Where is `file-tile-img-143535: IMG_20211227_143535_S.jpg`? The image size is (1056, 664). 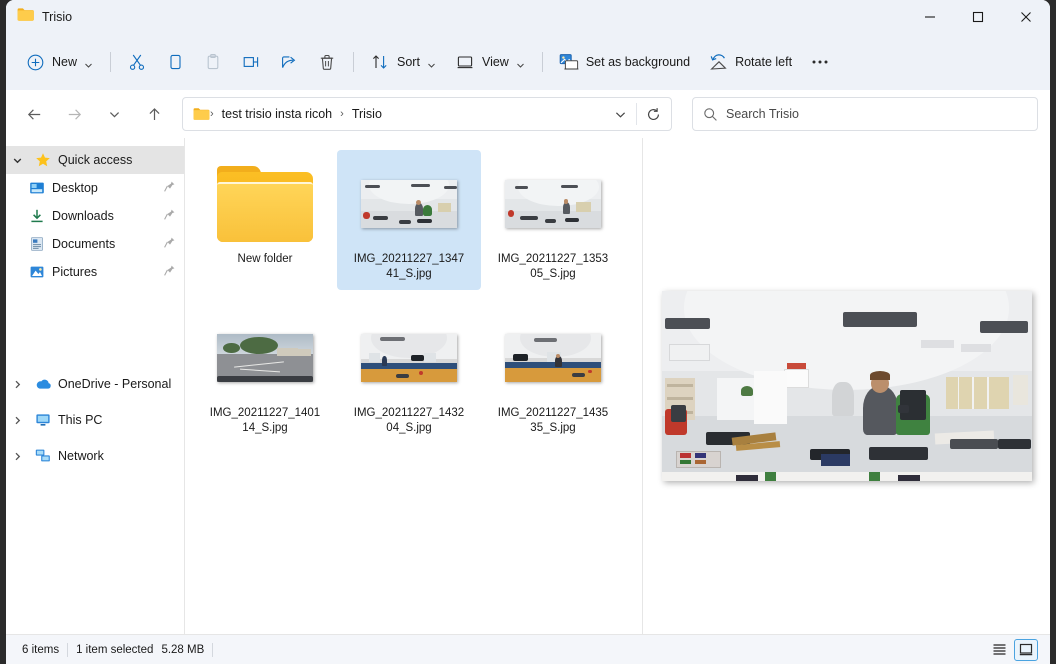 file-tile-img-143535: IMG_20211227_143535_S.jpg is located at coordinates (553, 374).